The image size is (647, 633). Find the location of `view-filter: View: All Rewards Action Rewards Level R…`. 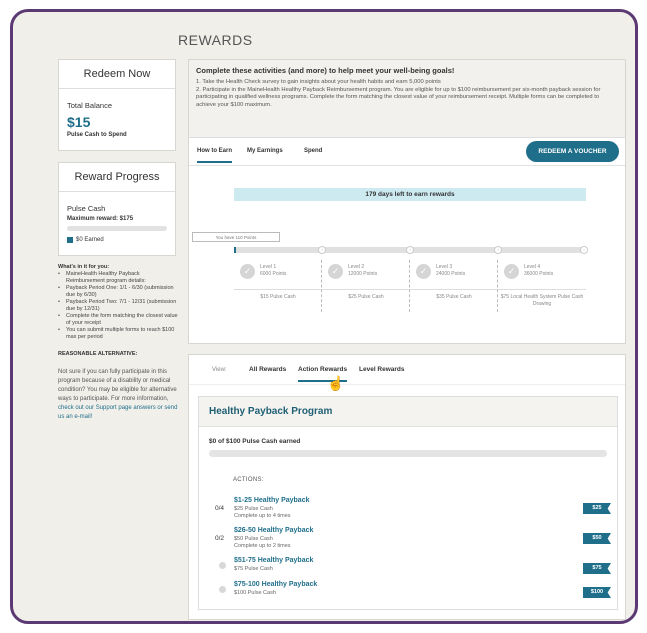

view-filter: View: All Rewards Action Rewards Level R… is located at coordinates (407, 373).